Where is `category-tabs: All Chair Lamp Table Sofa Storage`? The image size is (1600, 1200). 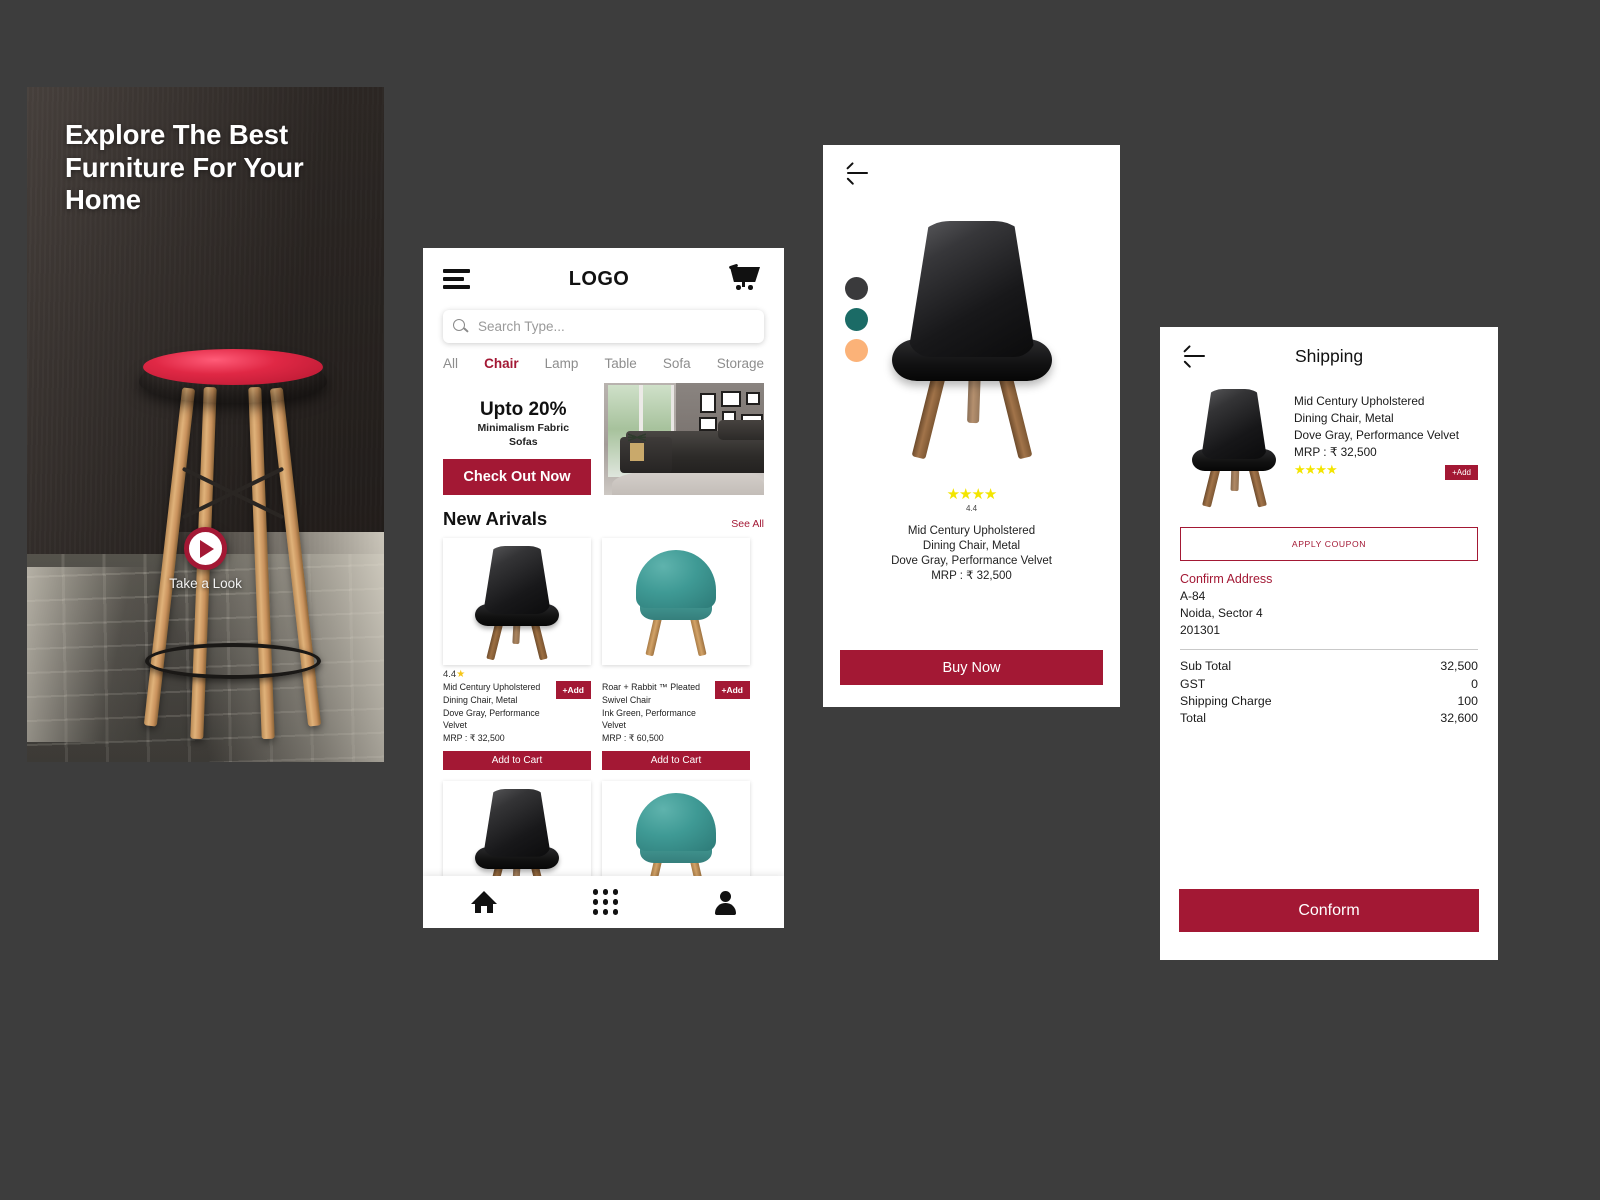 category-tabs: All Chair Lamp Table Sofa Storage is located at coordinates (603, 362).